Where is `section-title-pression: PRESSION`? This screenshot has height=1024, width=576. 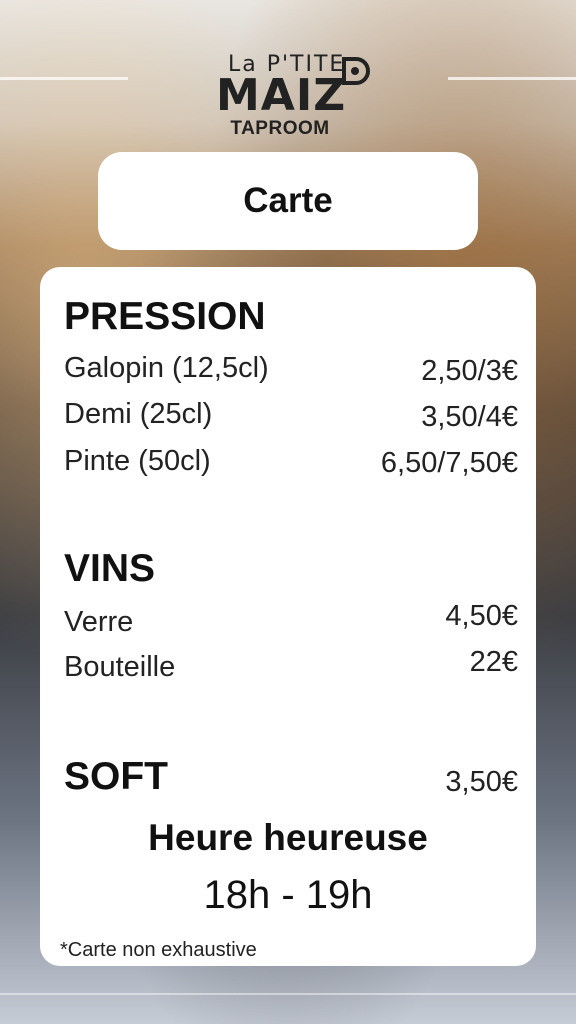 section-title-pression: PRESSION is located at coordinates (165, 316).